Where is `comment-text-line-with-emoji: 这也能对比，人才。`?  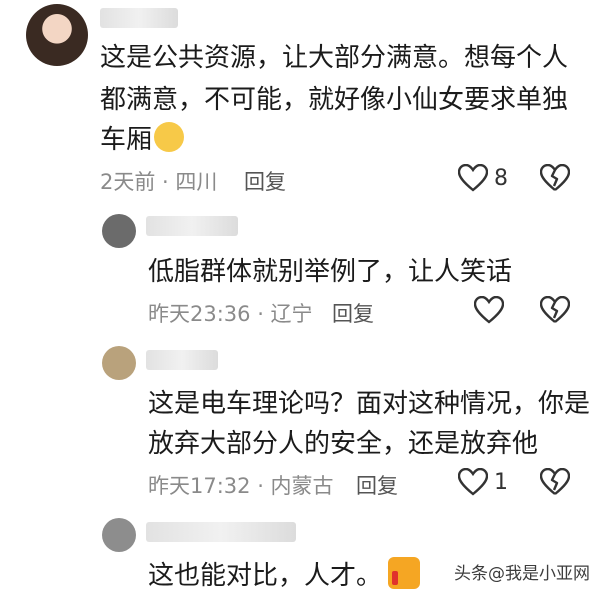 comment-text-line-with-emoji: 这也能对比，人才。 is located at coordinates (284, 576).